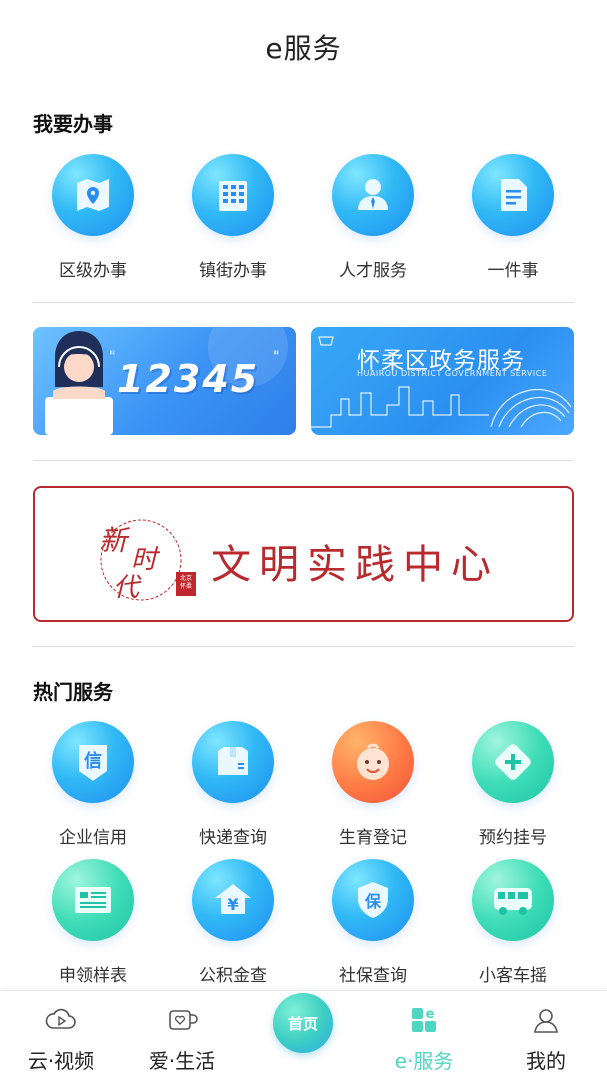 This screenshot has width=607, height=1080. I want to click on beijing-huairou-seal: 北京 怀柔, so click(186, 584).